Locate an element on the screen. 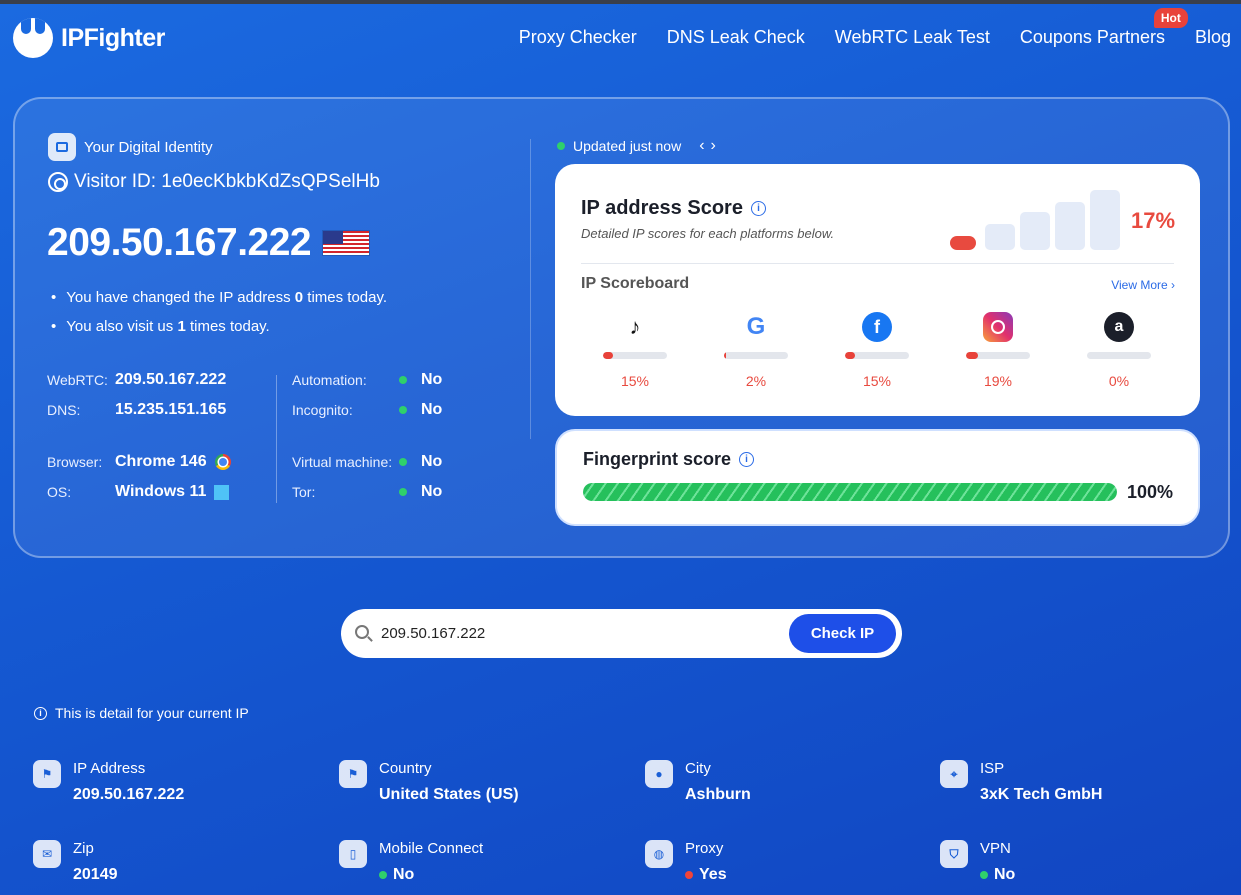 The height and width of the screenshot is (895, 1241). platform-amazon: a 0% is located at coordinates (1119, 350).